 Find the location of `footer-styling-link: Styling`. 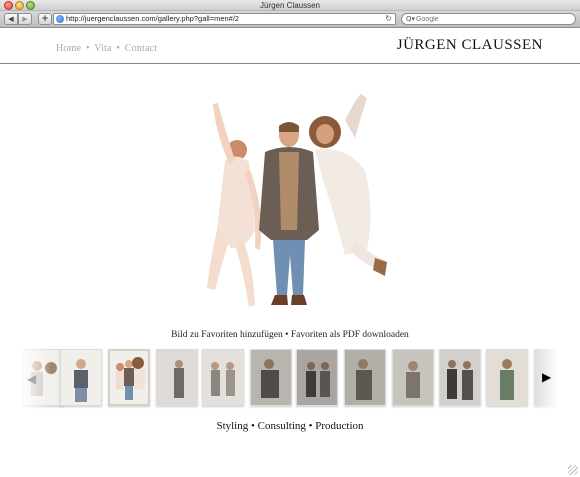

footer-styling-link: Styling is located at coordinates (232, 426).